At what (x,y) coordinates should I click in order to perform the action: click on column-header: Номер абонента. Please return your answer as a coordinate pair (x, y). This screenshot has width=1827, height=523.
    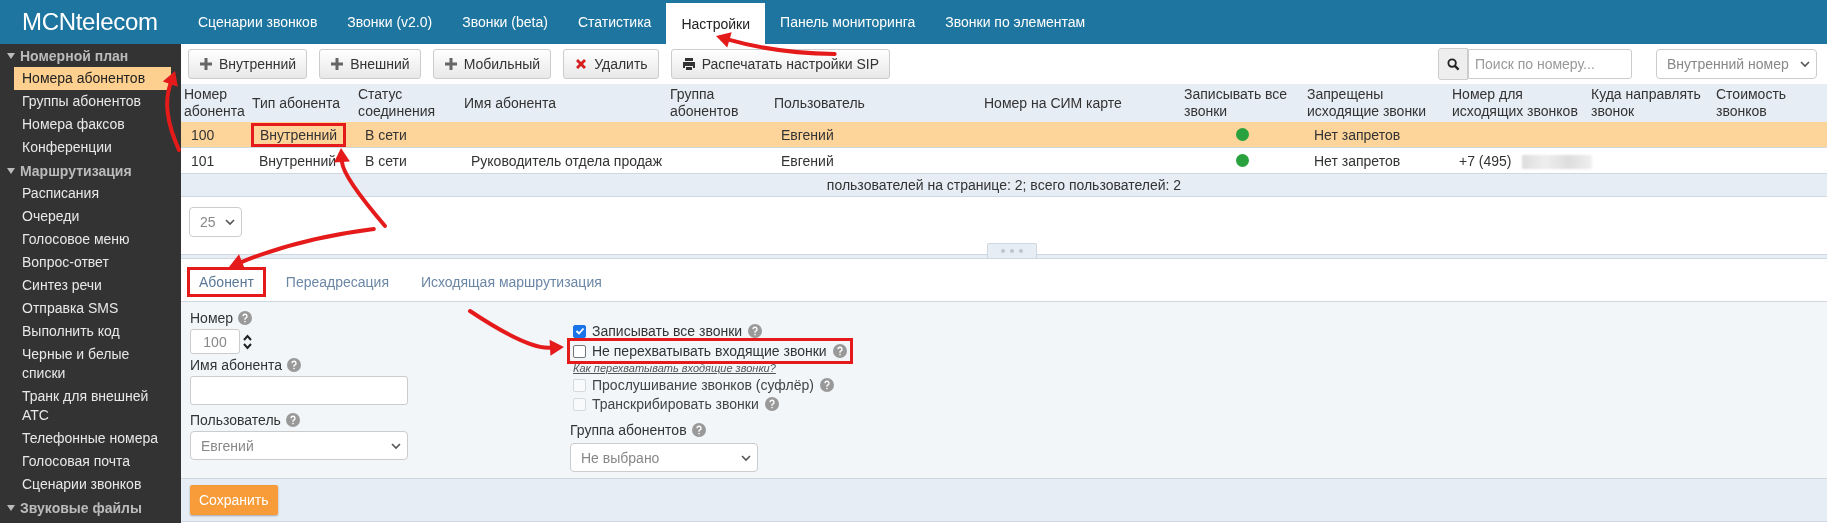
    Looking at the image, I should click on (215, 103).